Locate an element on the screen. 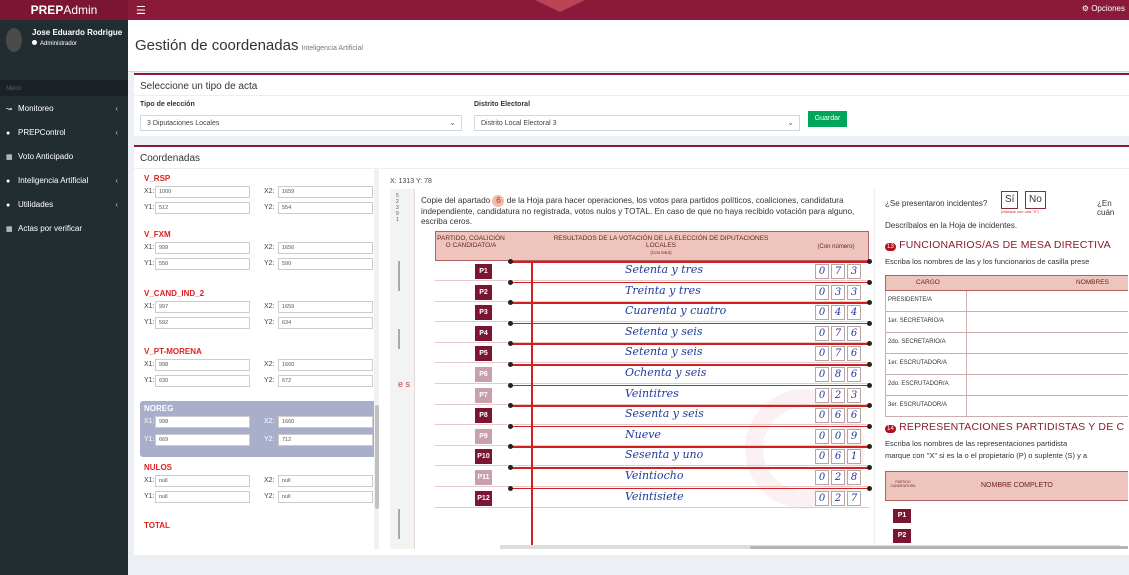 This screenshot has width=1129, height=575. sidebar-item-utilidades: ● Utilidades ‹ is located at coordinates (64, 204).